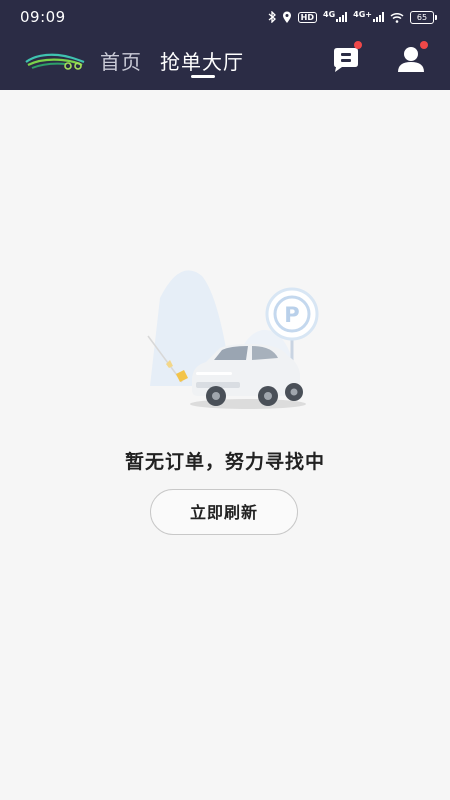 This screenshot has width=450, height=800. Describe the element at coordinates (224, 512) in the screenshot. I see `refresh-button: 立即刷新` at that location.